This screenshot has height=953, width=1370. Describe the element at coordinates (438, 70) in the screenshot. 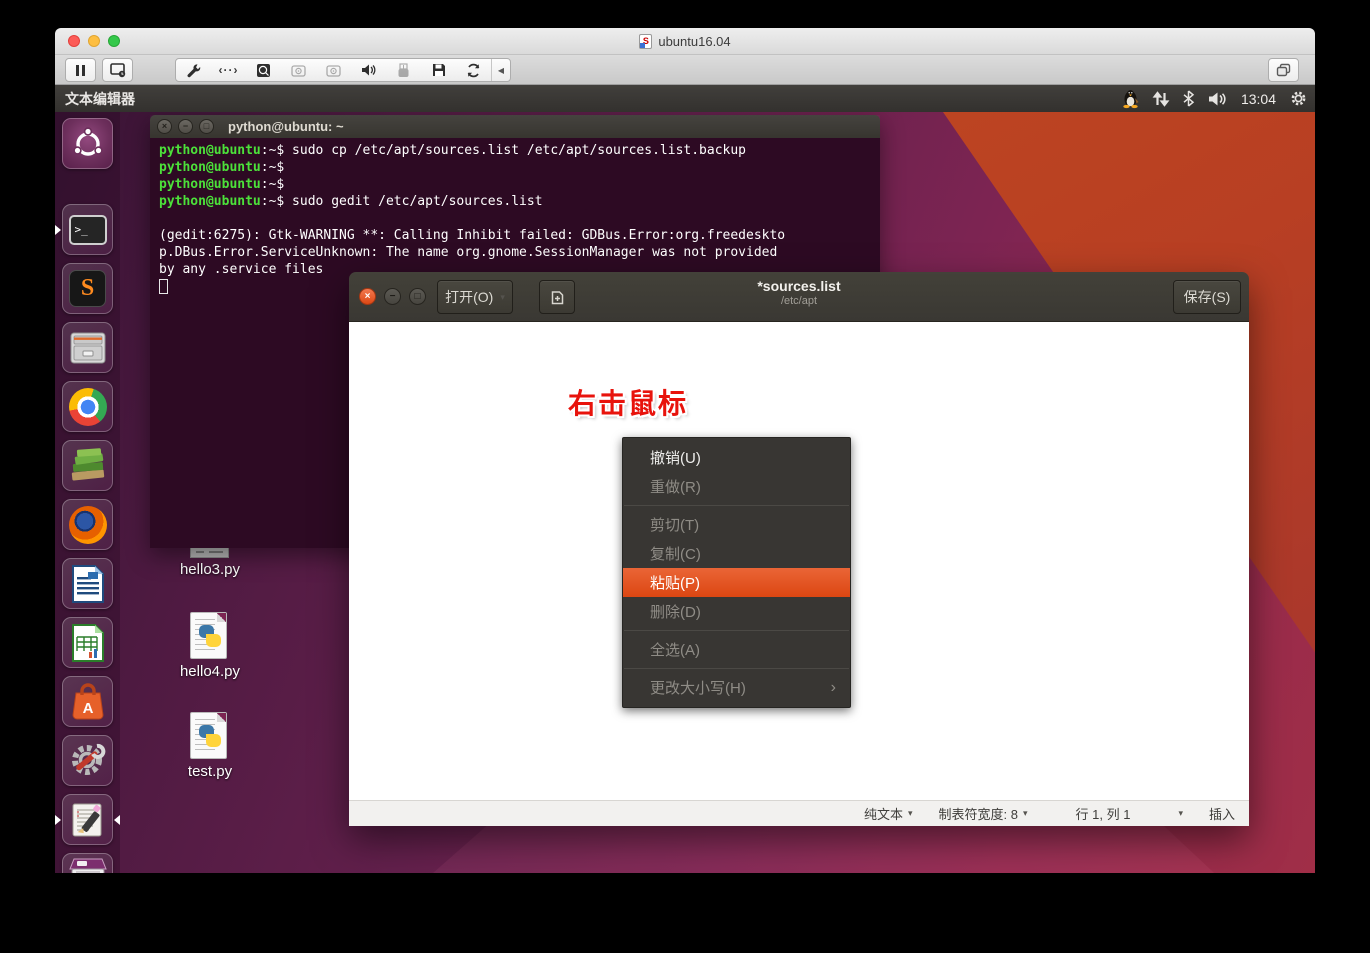

I see `floppy-button` at that location.